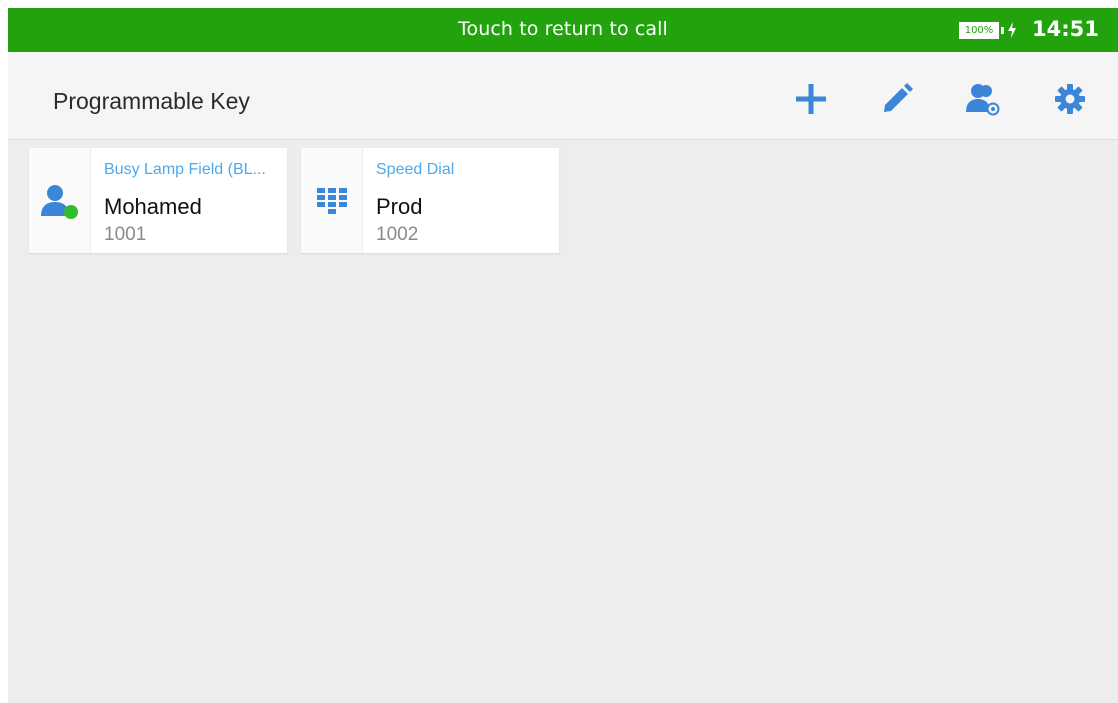  What do you see at coordinates (125, 234) in the screenshot?
I see `key-number: 1001` at bounding box center [125, 234].